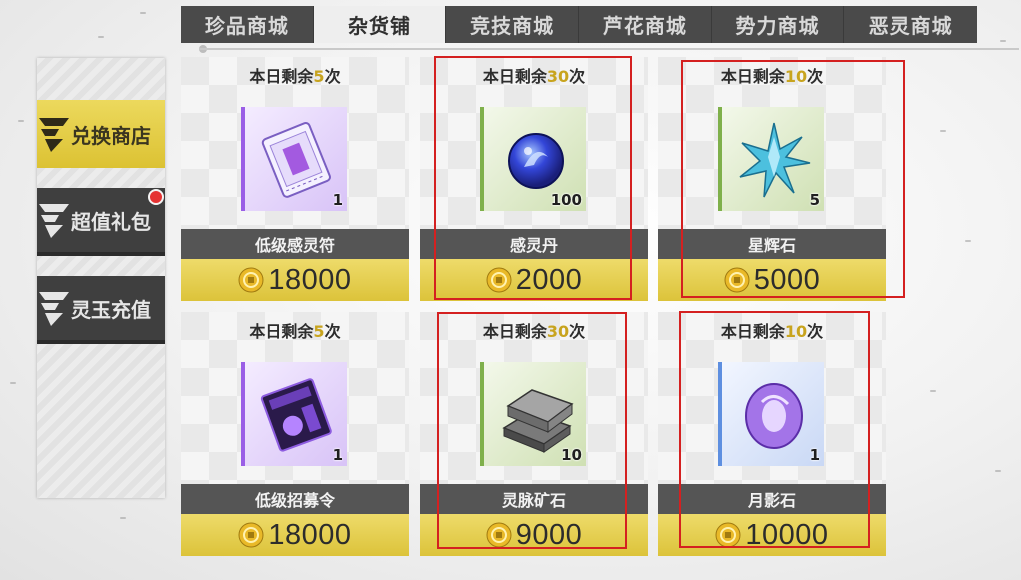  What do you see at coordinates (247, 24) in the screenshot?
I see `tab-treasure-shop: 珍品商城` at bounding box center [247, 24].